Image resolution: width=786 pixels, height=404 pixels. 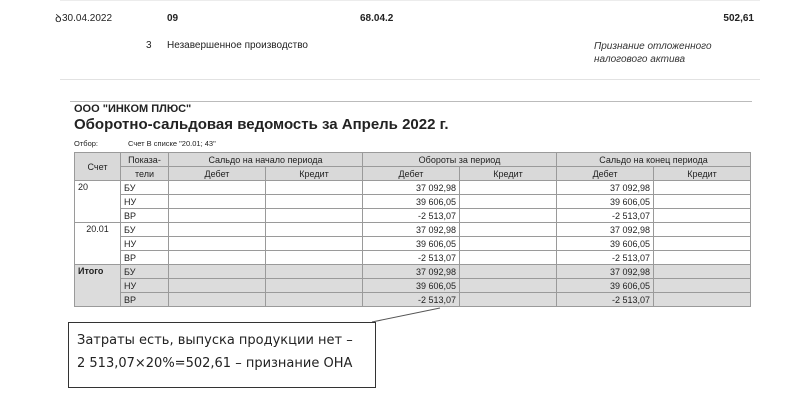 I want to click on callout-line-1: Затраты есть, выпуска продукции нет –, so click(x=215, y=340).